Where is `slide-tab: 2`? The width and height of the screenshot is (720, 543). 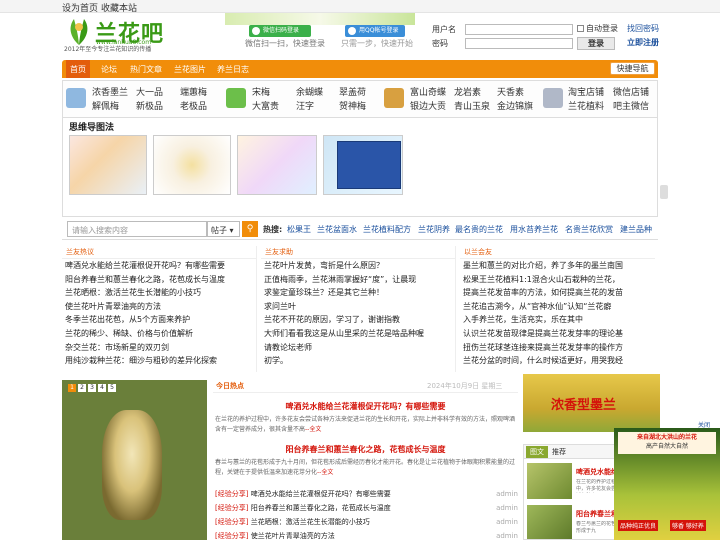 slide-tab: 2 is located at coordinates (82, 388).